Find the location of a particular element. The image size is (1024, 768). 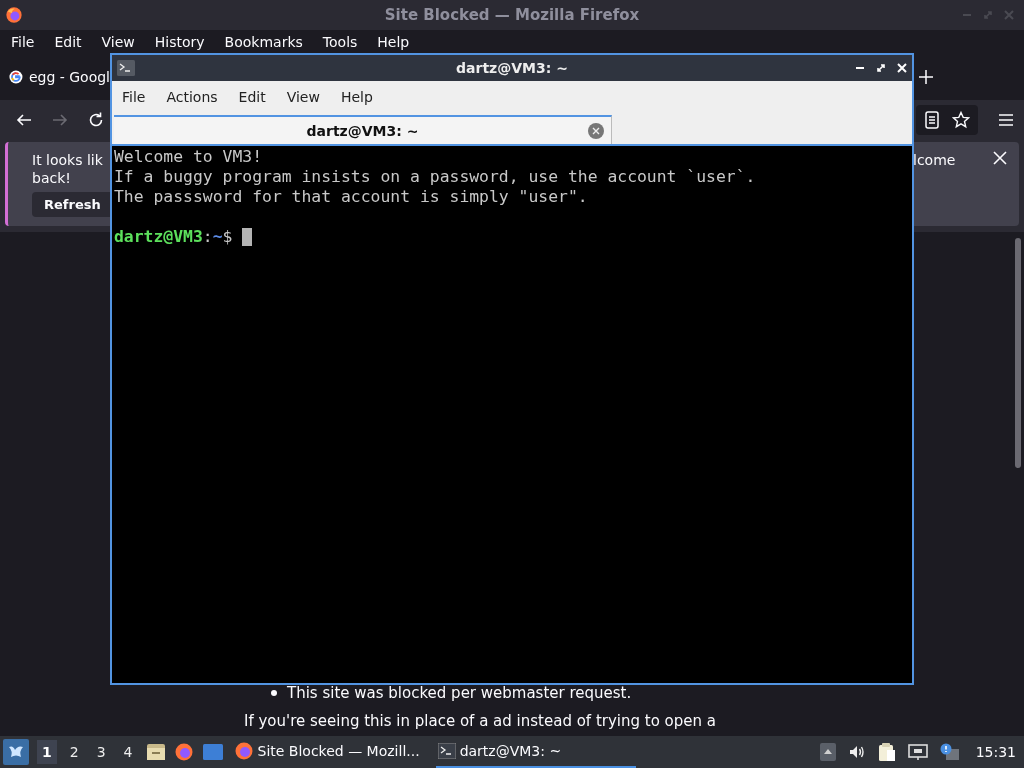

list-item-text: This site was blocked per webmaster request. is located at coordinates (459, 693).